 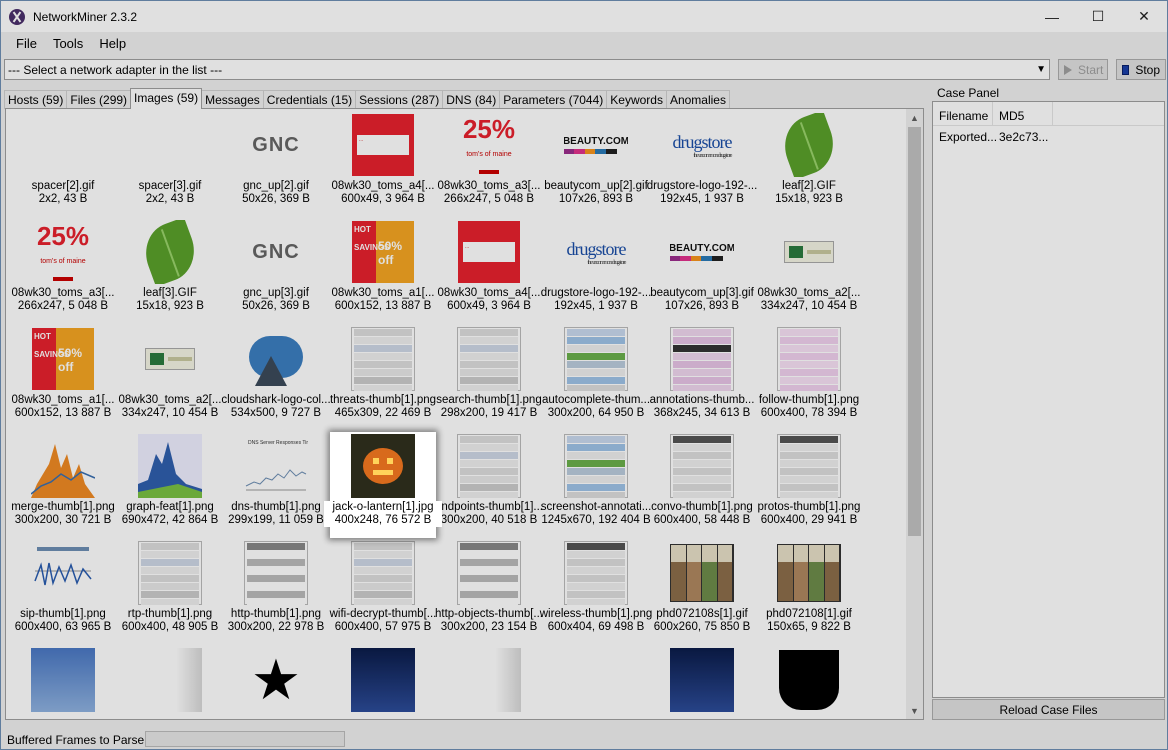 What do you see at coordinates (276, 271) in the screenshot?
I see `image-thumbnail-item: GNC gnc_up[3].gif 50x26, 369 B` at bounding box center [276, 271].